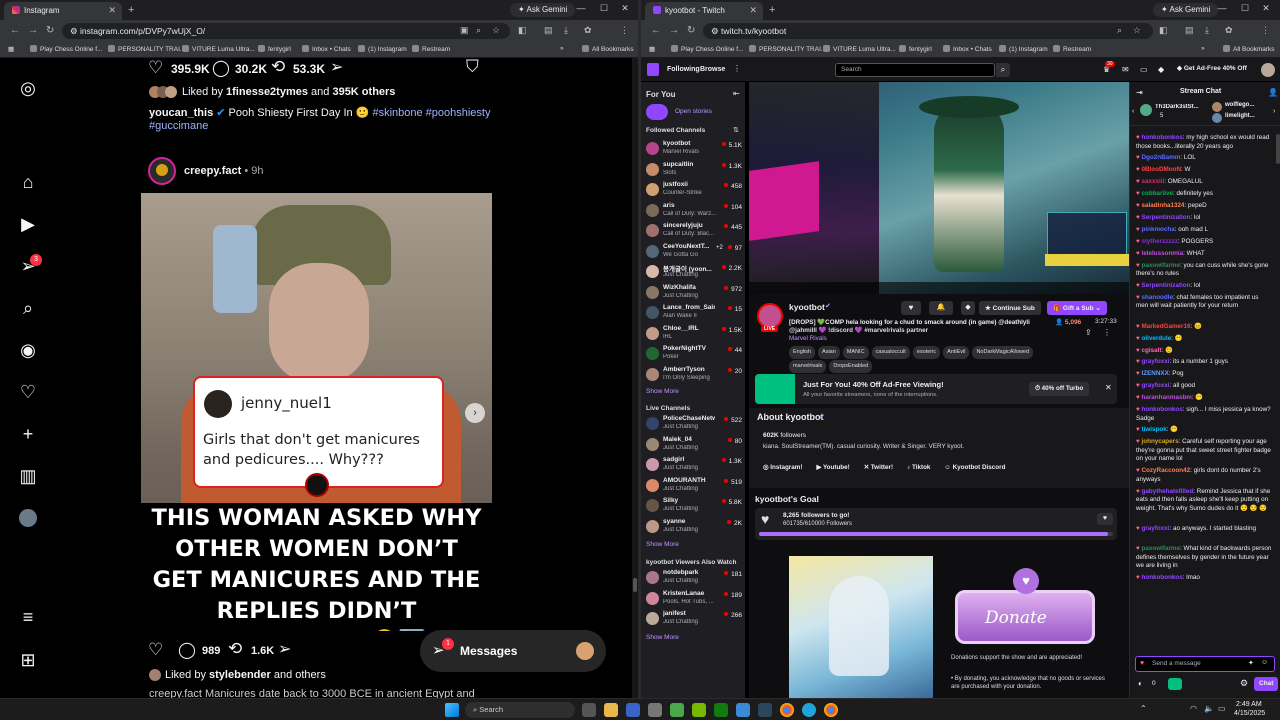 The width and height of the screenshot is (1280, 720). I want to click on save-bookmark-icon: ⛉, so click(472, 67).